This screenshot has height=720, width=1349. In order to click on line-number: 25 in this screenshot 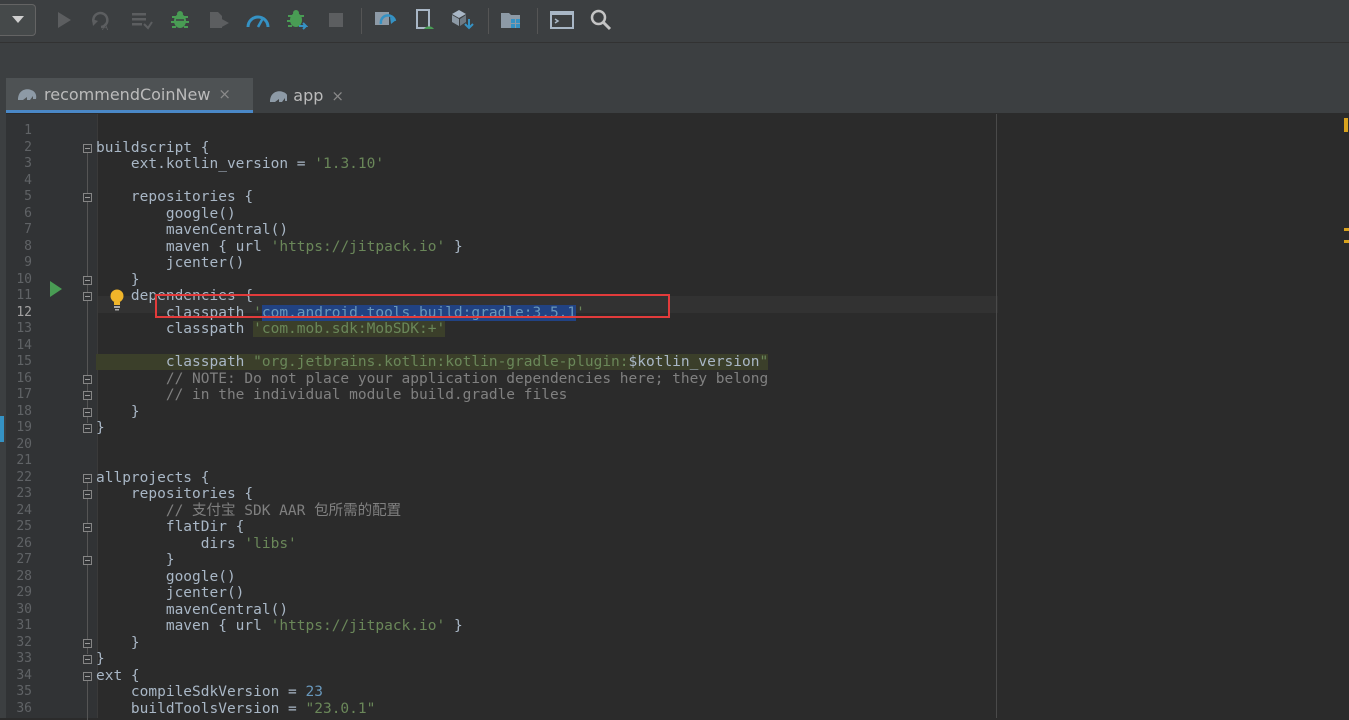, I will do `click(19, 527)`.